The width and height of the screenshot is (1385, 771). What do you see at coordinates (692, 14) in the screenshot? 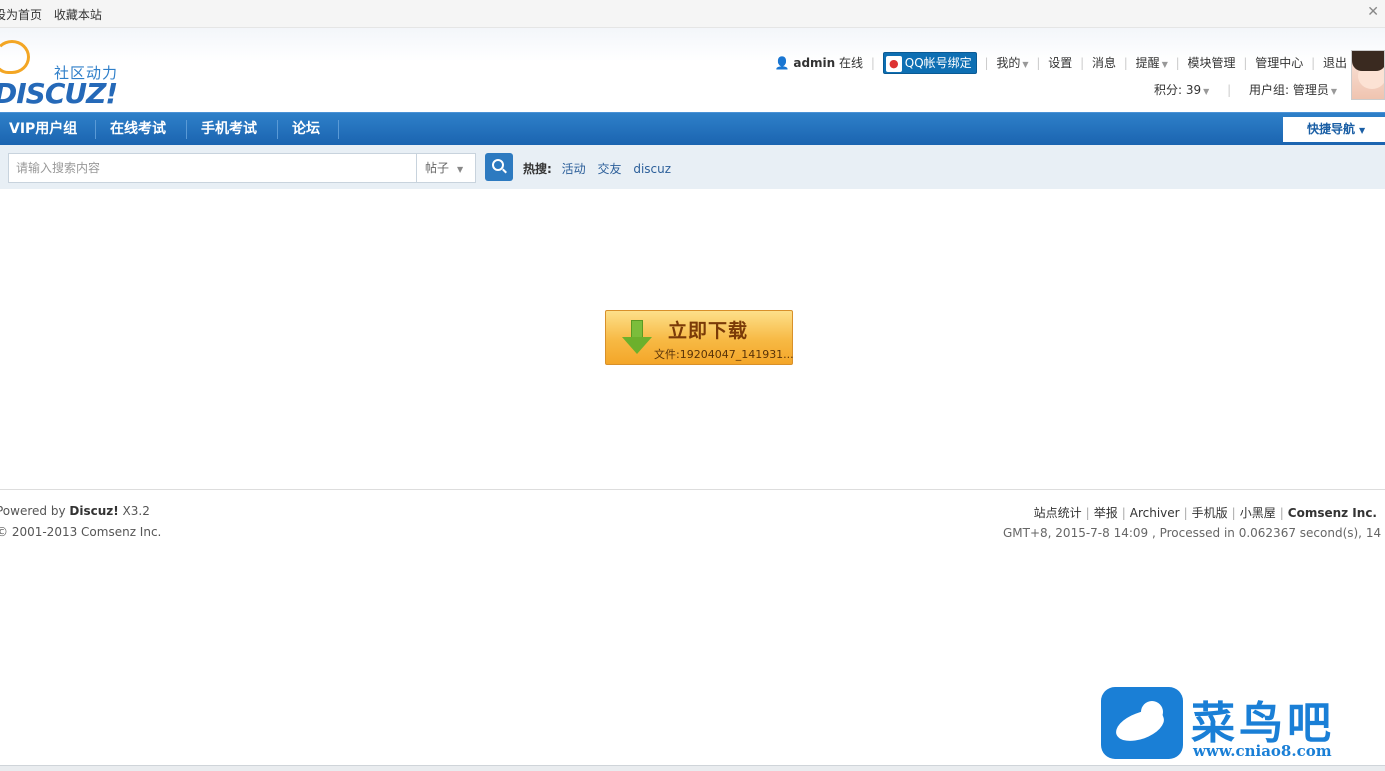
I see `top-bar: 设为首页 收藏本站 ✕` at bounding box center [692, 14].